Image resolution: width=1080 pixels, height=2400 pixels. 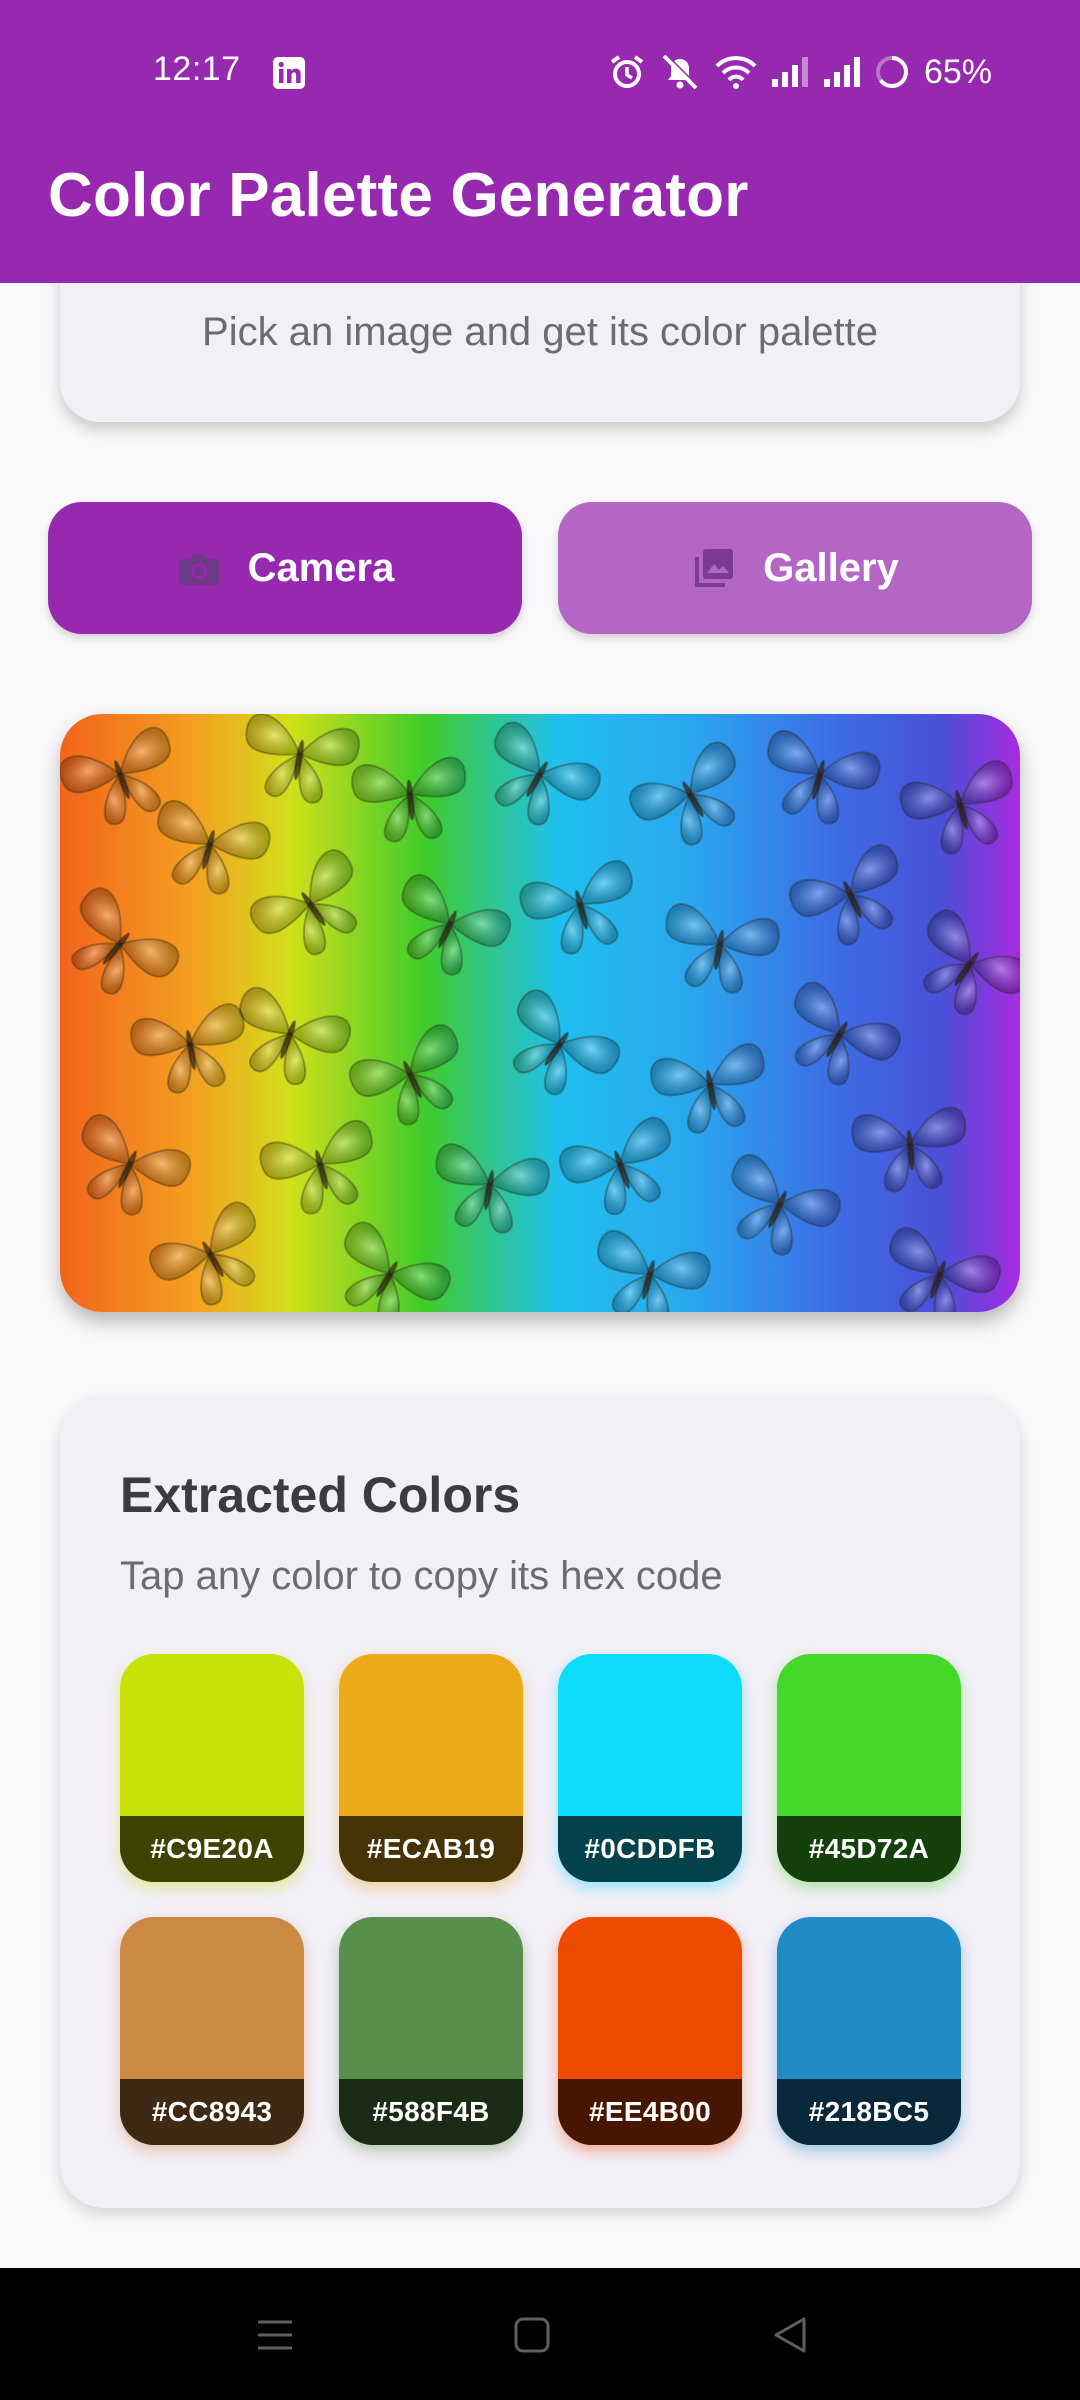 What do you see at coordinates (650, 2031) in the screenshot?
I see `color-swatch: #EE4B00` at bounding box center [650, 2031].